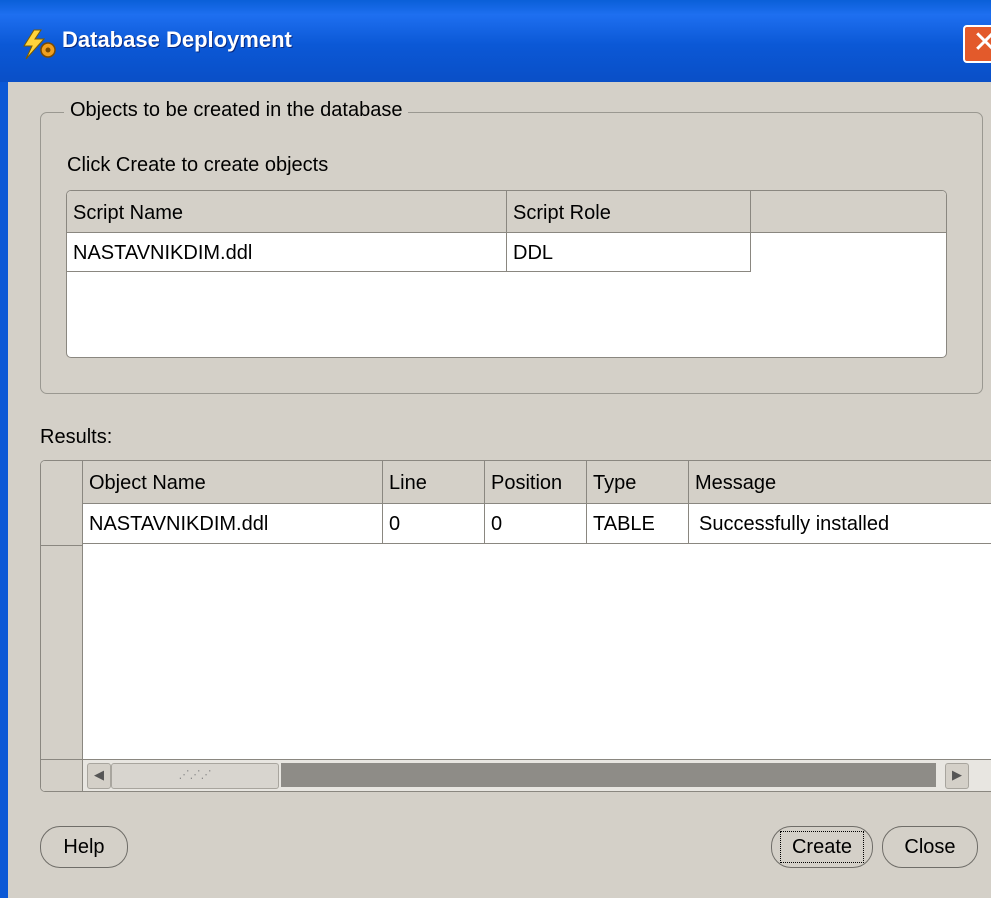 Image resolution: width=991 pixels, height=898 pixels. What do you see at coordinates (638, 482) in the screenshot?
I see `column-header-type: Type` at bounding box center [638, 482].